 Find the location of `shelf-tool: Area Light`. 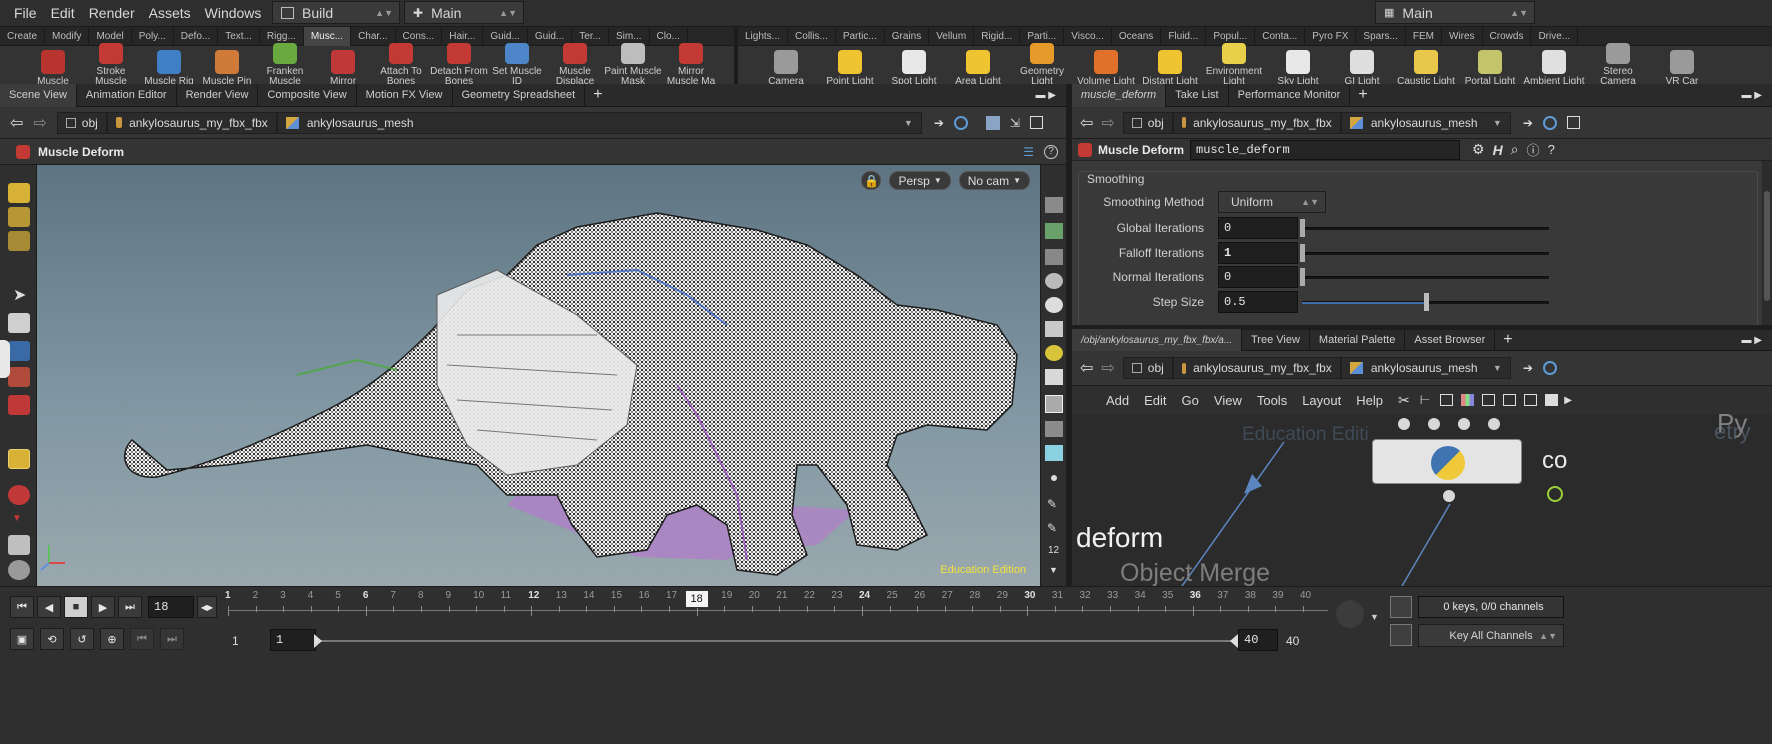

shelf-tool: Area Light is located at coordinates (978, 65).